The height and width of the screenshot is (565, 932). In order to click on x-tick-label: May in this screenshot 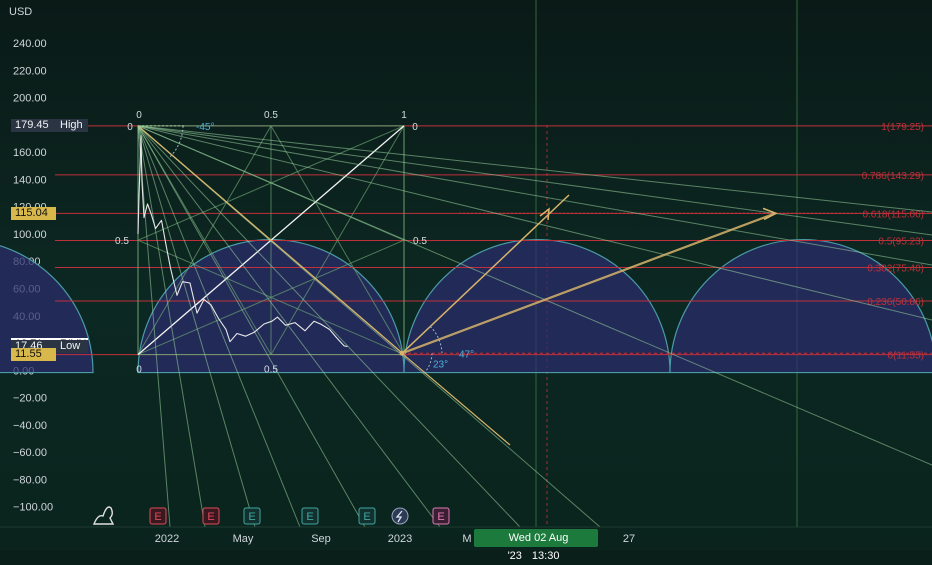, I will do `click(243, 539)`.